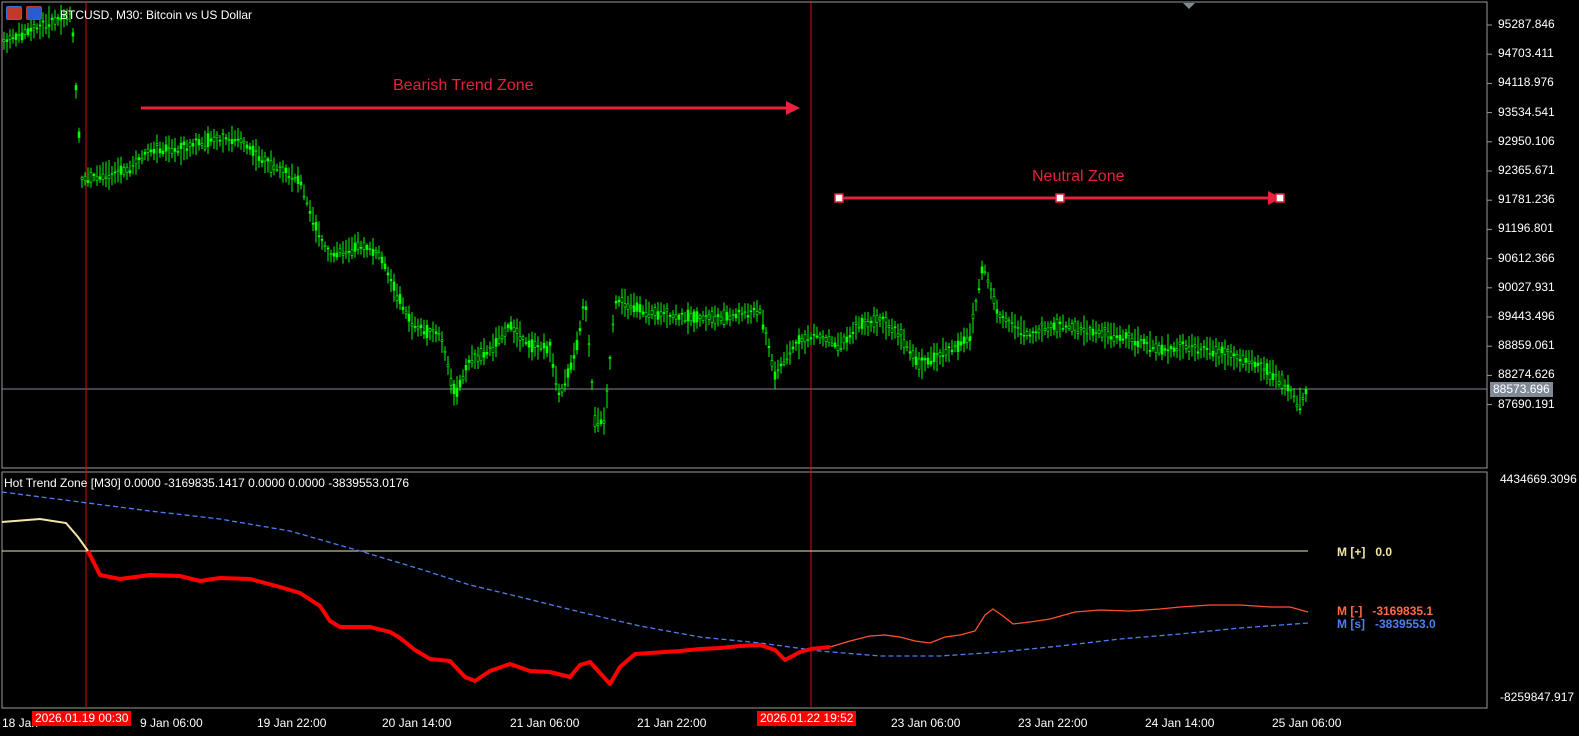 Image resolution: width=1579 pixels, height=736 pixels. I want to click on indicator-axis-top: 4434669.3096, so click(1538, 479).